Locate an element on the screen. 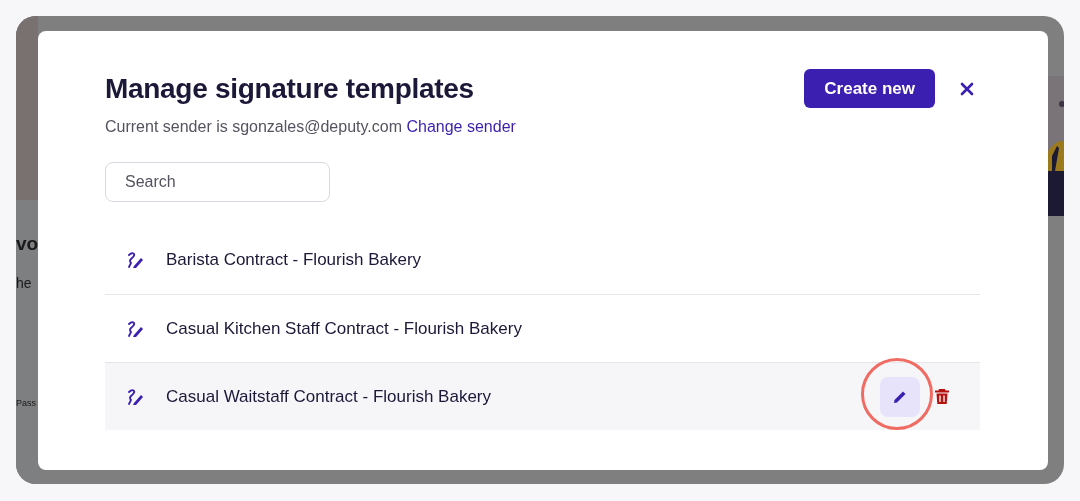 The height and width of the screenshot is (501, 1080). delete-button is located at coordinates (942, 396).